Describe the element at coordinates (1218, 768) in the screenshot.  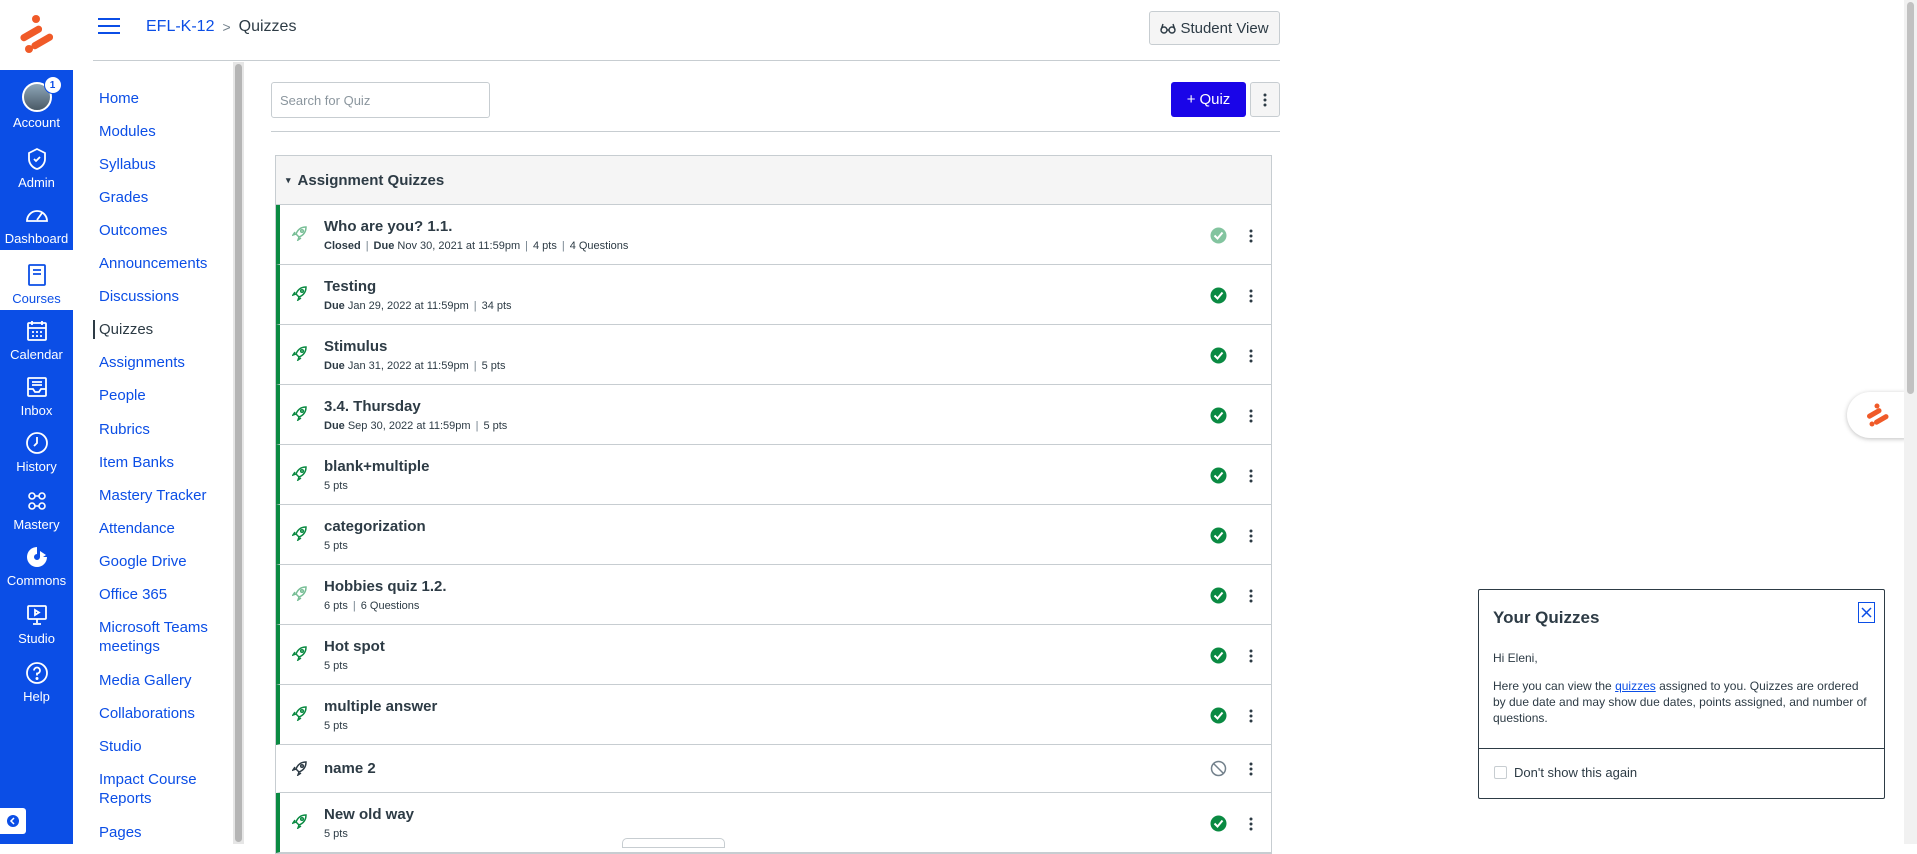
I see `unpublished-icon` at that location.